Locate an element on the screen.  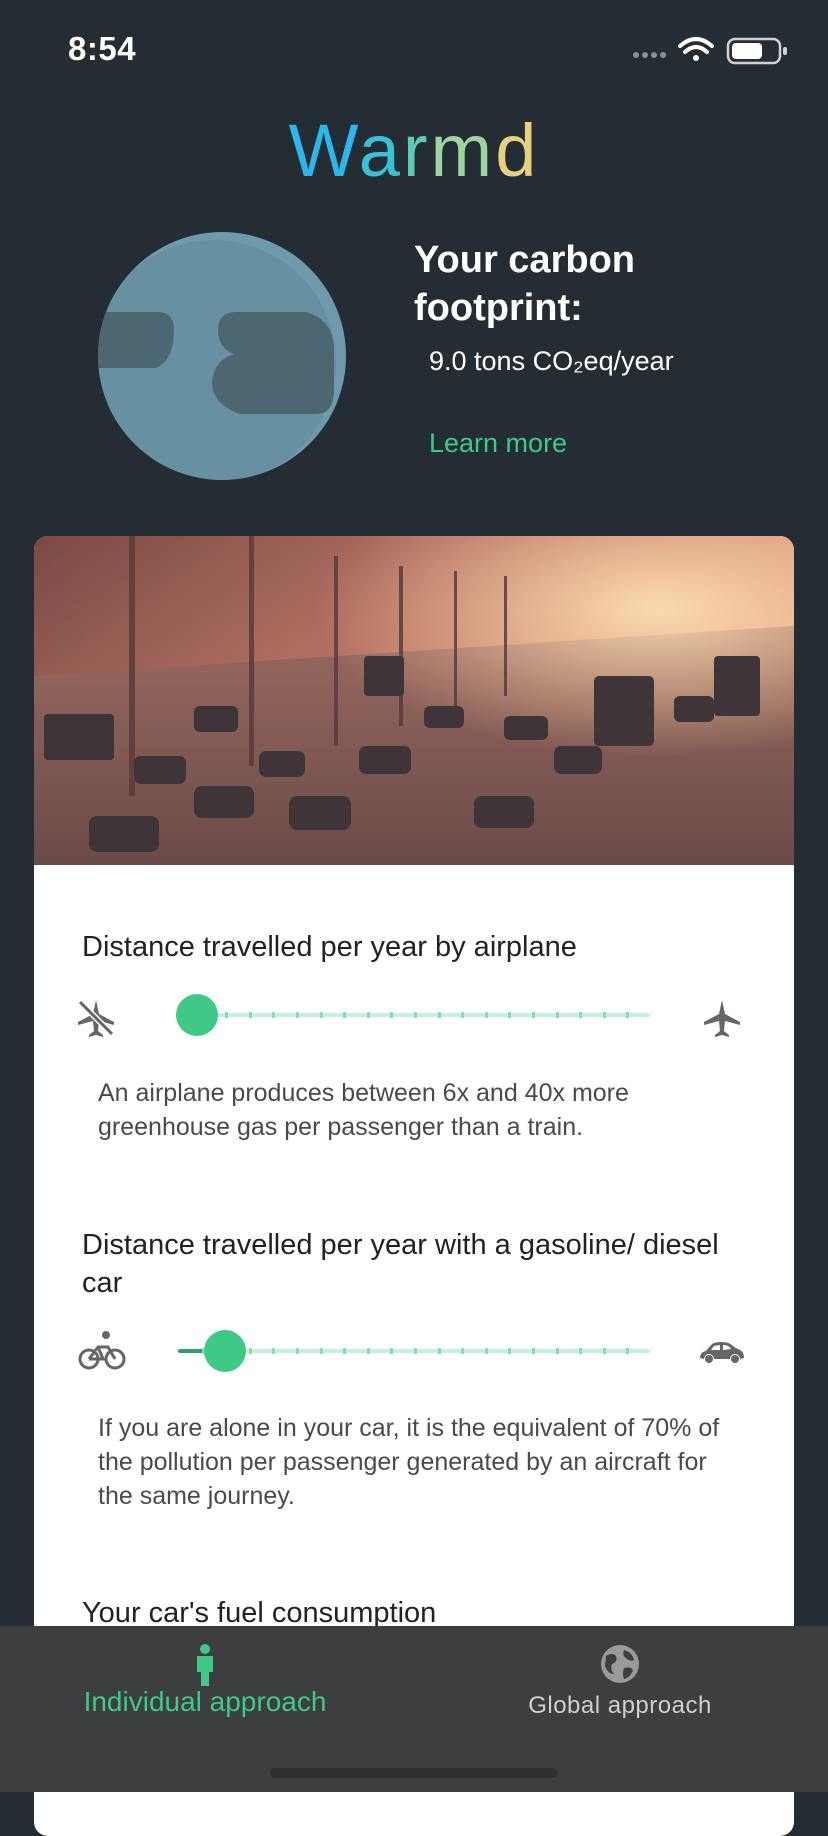
tab-label: Global approach is located at coordinates (620, 1705).